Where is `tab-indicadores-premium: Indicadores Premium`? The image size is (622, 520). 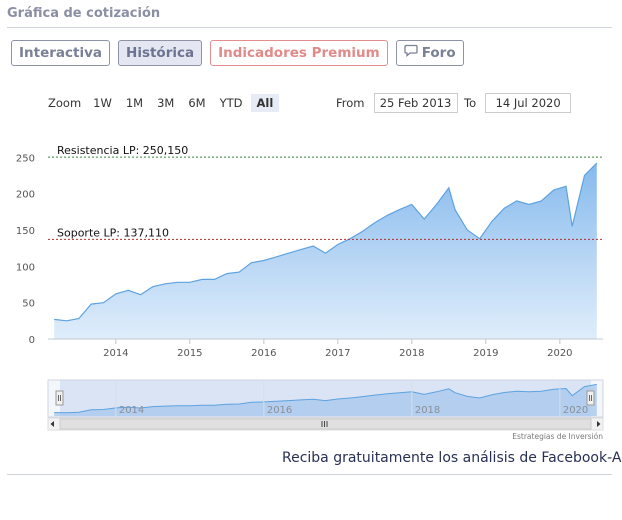
tab-indicadores-premium: Indicadores Premium is located at coordinates (299, 53).